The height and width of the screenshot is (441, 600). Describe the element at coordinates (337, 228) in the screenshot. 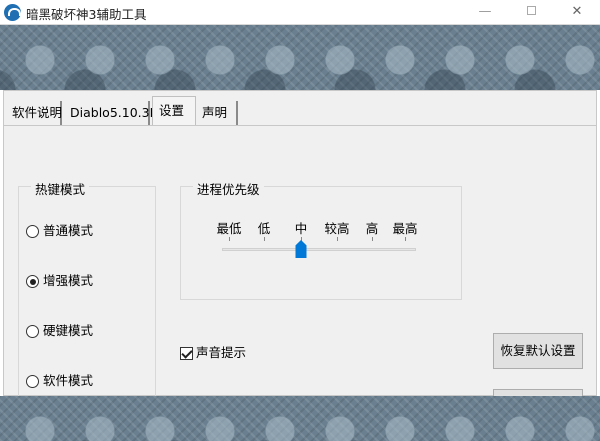

I see `priority-level-label: 较高` at that location.